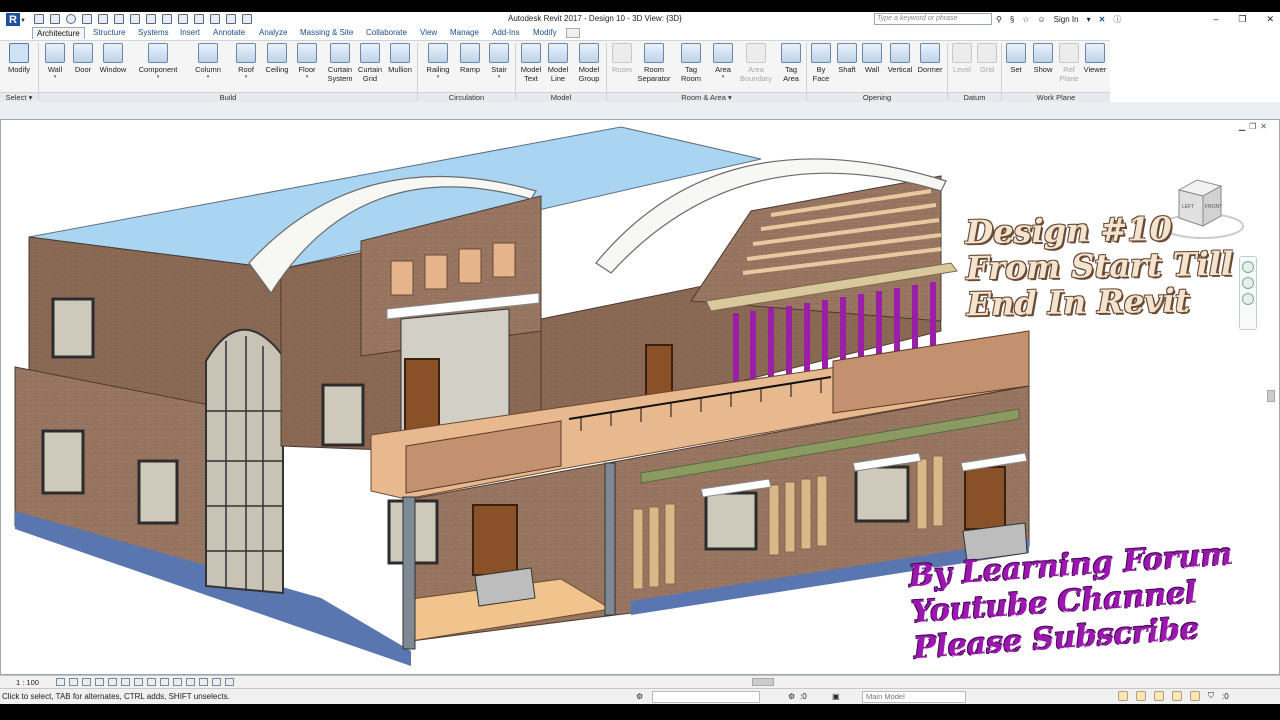  I want to click on tab-add-ins: Add-Ins, so click(506, 32).